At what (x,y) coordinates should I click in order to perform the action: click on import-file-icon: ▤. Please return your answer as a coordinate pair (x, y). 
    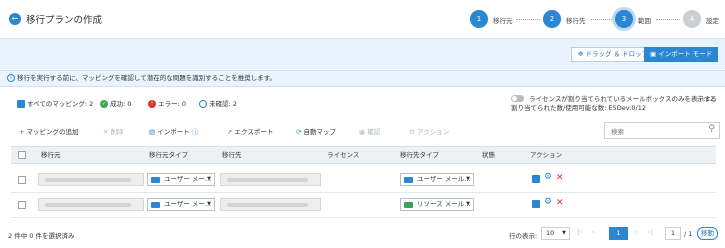
    Looking at the image, I should click on (152, 132).